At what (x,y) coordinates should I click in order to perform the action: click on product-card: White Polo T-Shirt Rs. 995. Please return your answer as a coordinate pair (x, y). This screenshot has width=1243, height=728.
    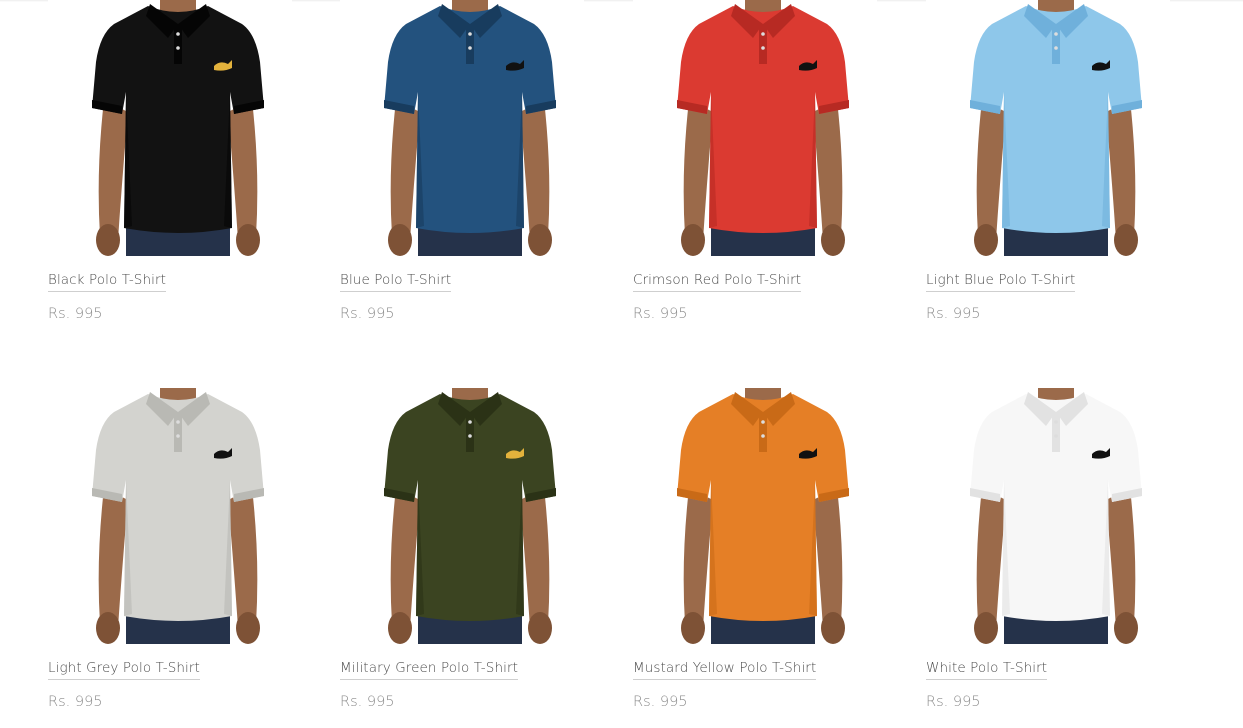
    Looking at the image, I should click on (1024, 558).